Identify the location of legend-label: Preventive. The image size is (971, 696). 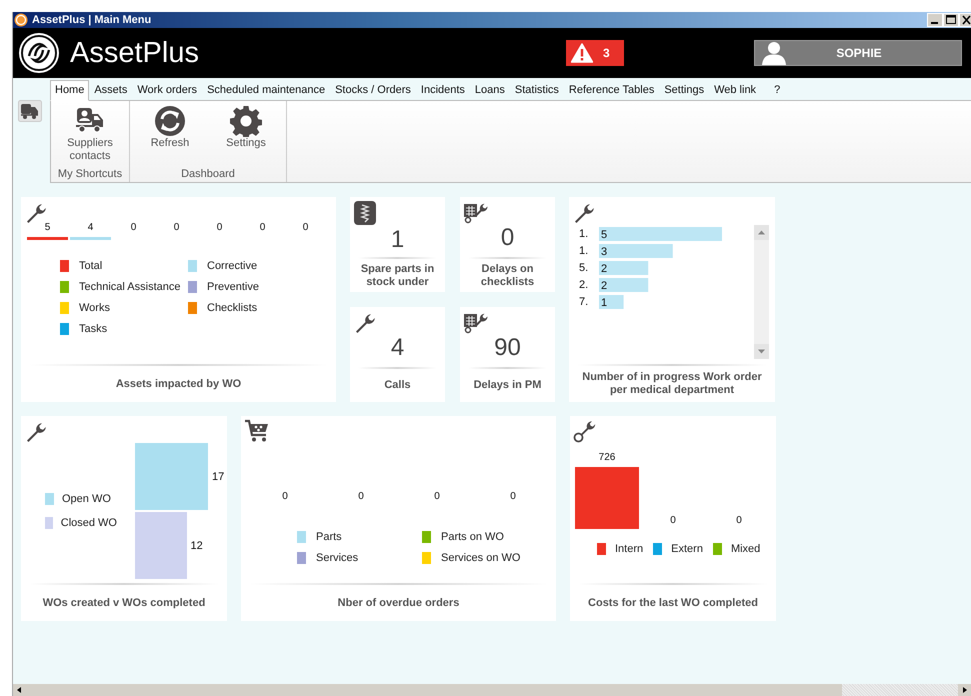
(233, 287).